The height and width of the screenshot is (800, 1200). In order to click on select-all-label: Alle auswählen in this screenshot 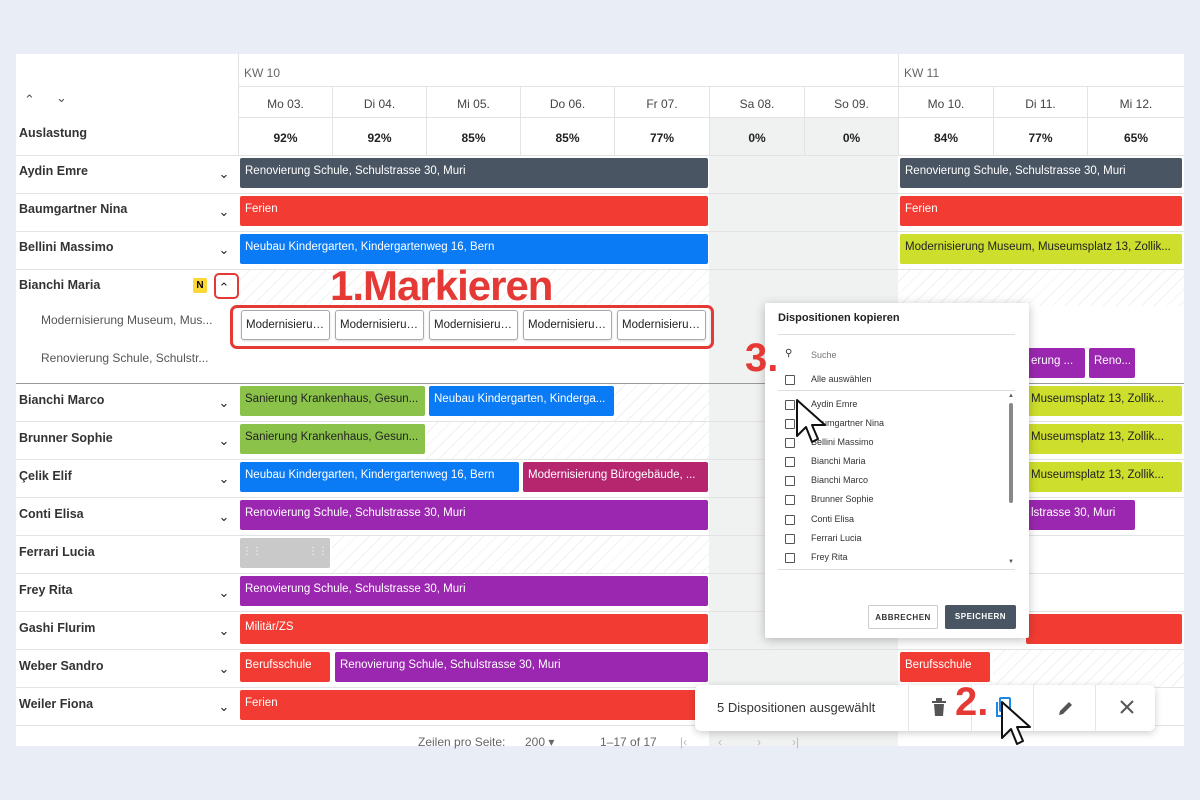, I will do `click(841, 379)`.